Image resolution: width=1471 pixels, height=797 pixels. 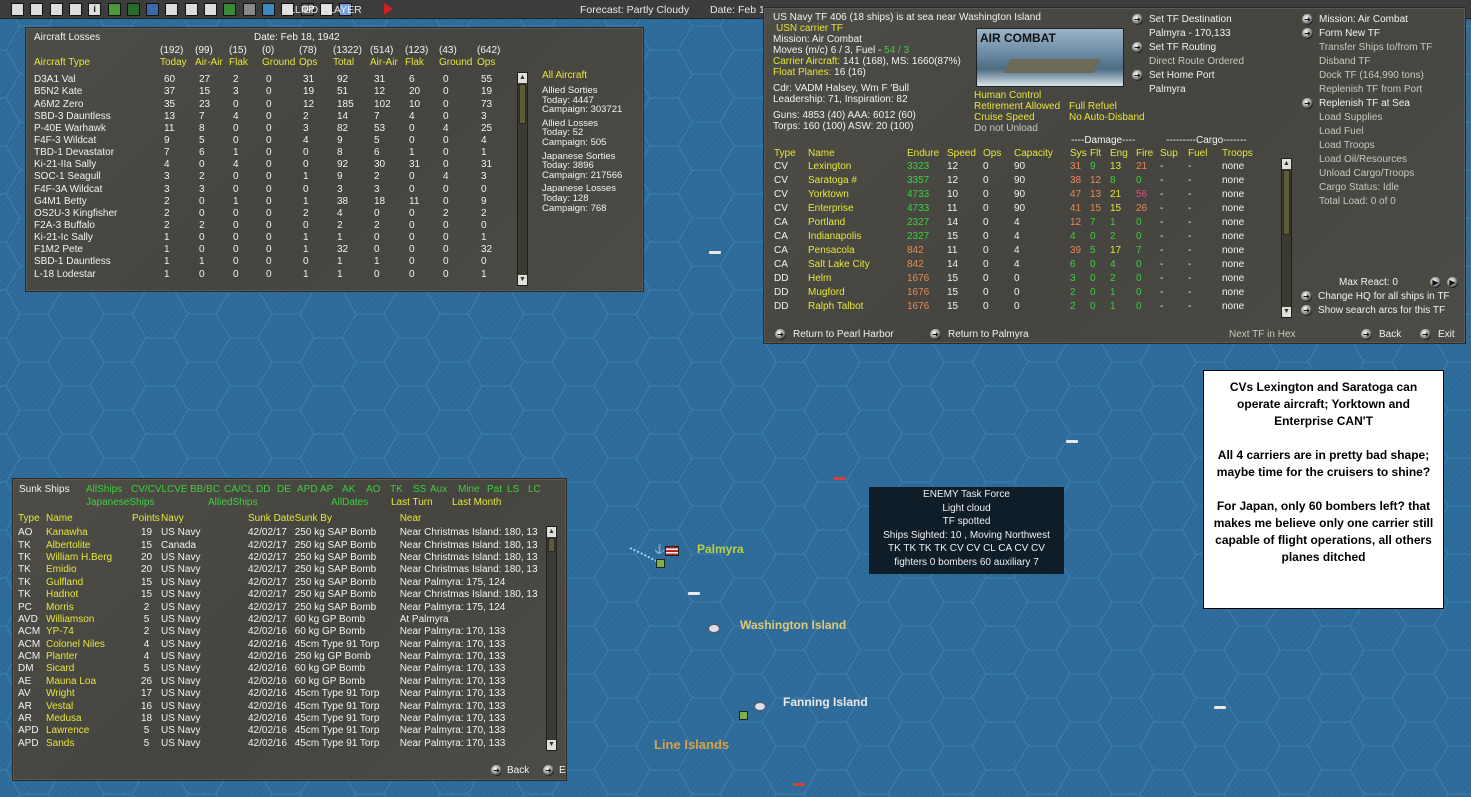 I want to click on tf-command-button: Total Load: 0 of 0, so click(x=1367, y=203).